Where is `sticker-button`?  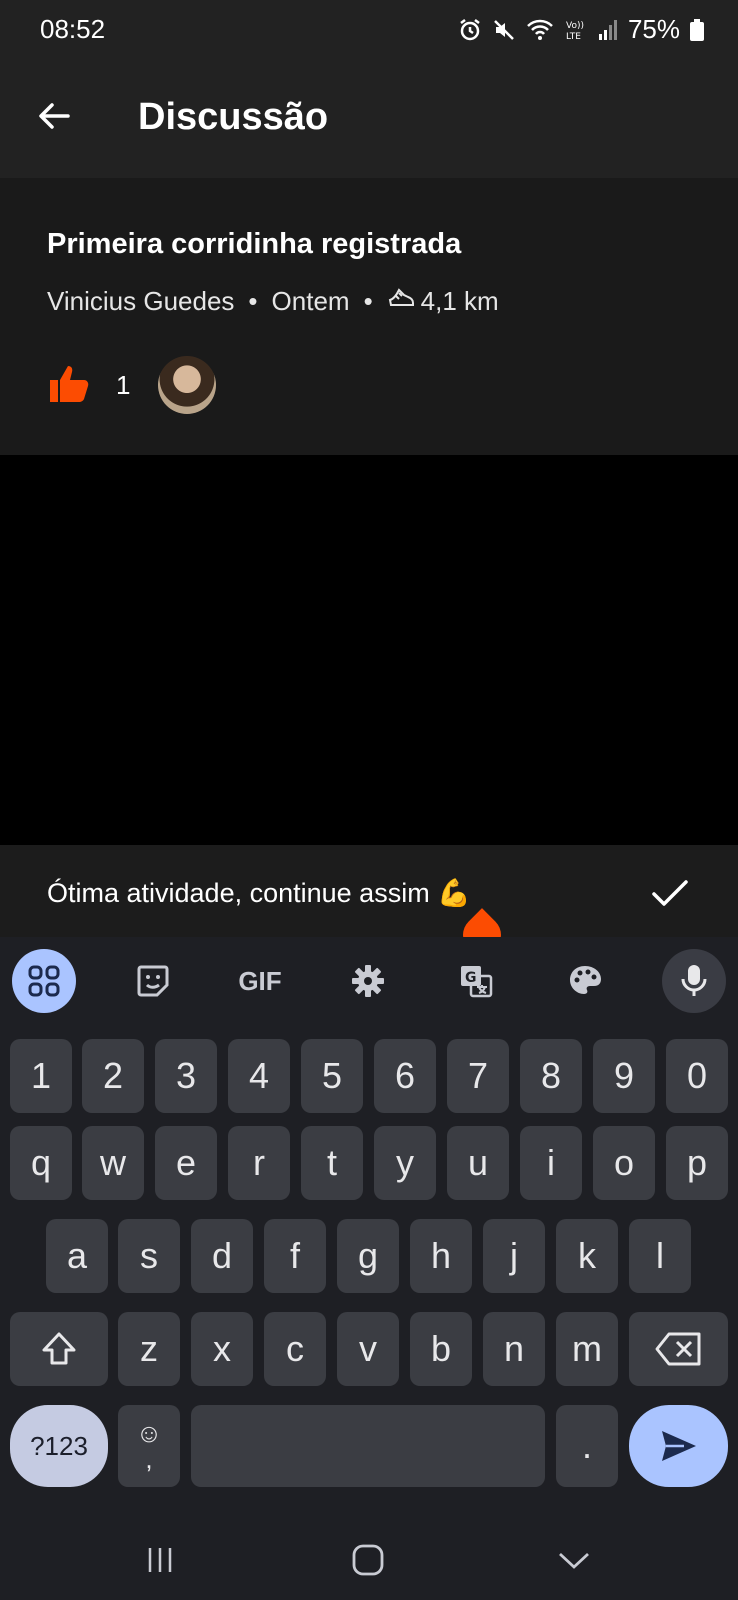
sticker-button is located at coordinates (153, 981).